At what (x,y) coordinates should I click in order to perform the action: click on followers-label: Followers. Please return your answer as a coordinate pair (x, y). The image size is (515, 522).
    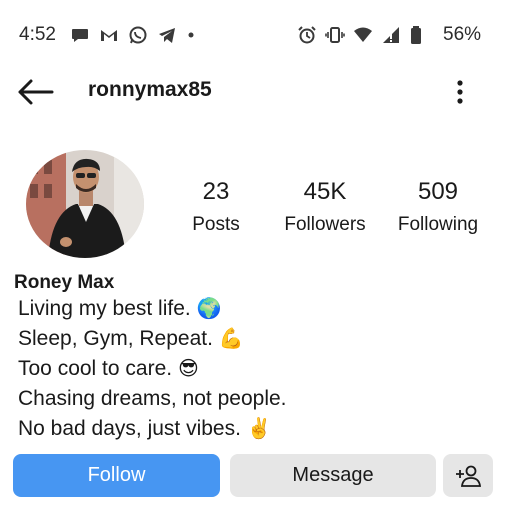
    Looking at the image, I should click on (325, 224).